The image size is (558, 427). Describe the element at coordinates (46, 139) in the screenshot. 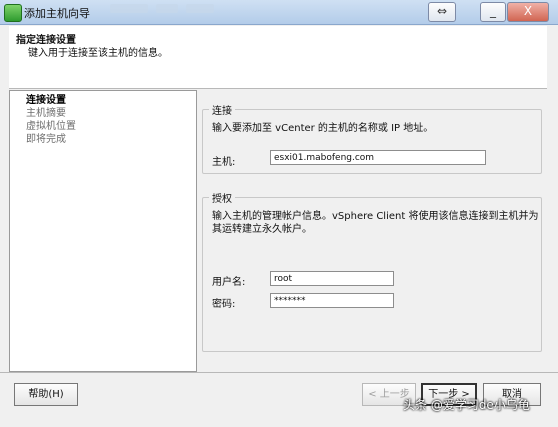

I see `step-ready-to-complete: 即将完成` at that location.